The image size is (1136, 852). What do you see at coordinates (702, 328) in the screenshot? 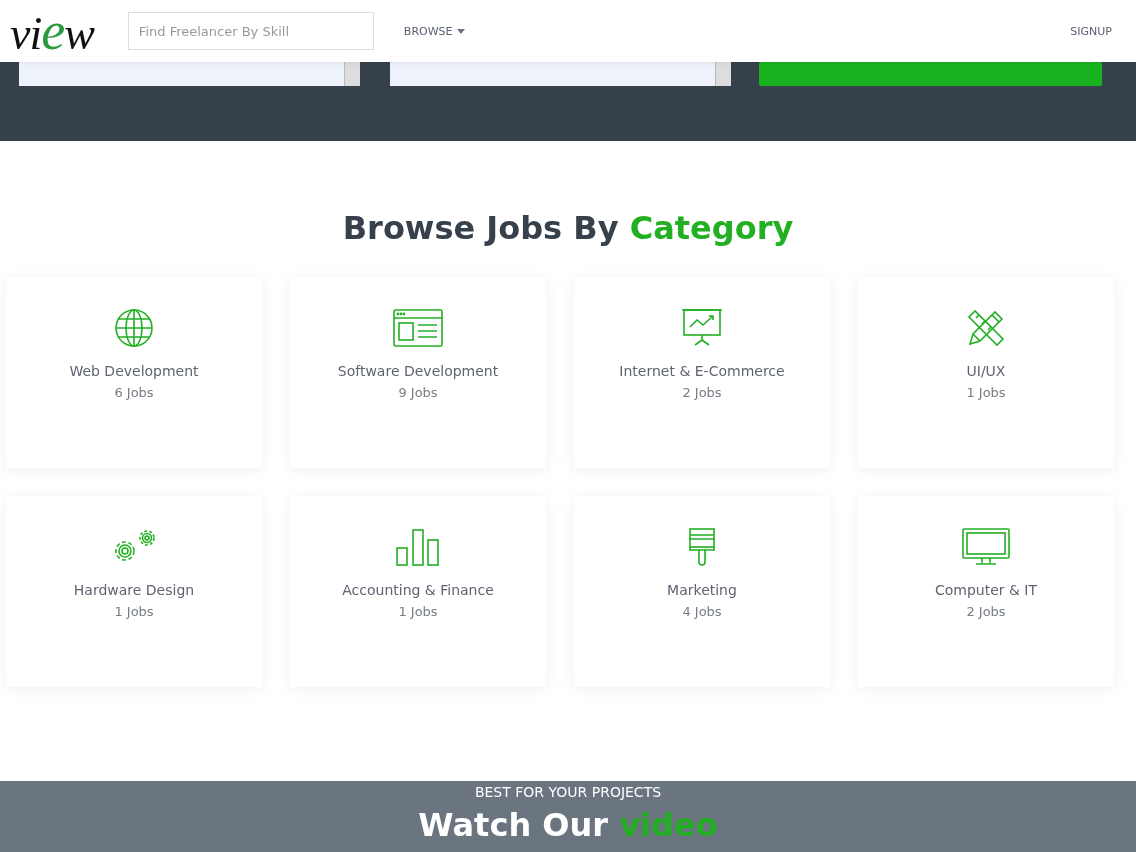
I see `presentation-chart-icon` at bounding box center [702, 328].